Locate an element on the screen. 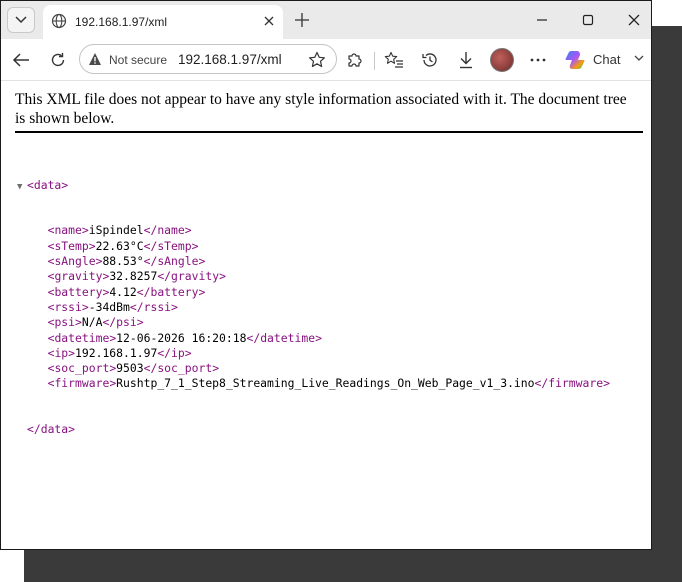  xml-element-sAngle: <sAngle>88.53°</sAngle> is located at coordinates (313, 261).